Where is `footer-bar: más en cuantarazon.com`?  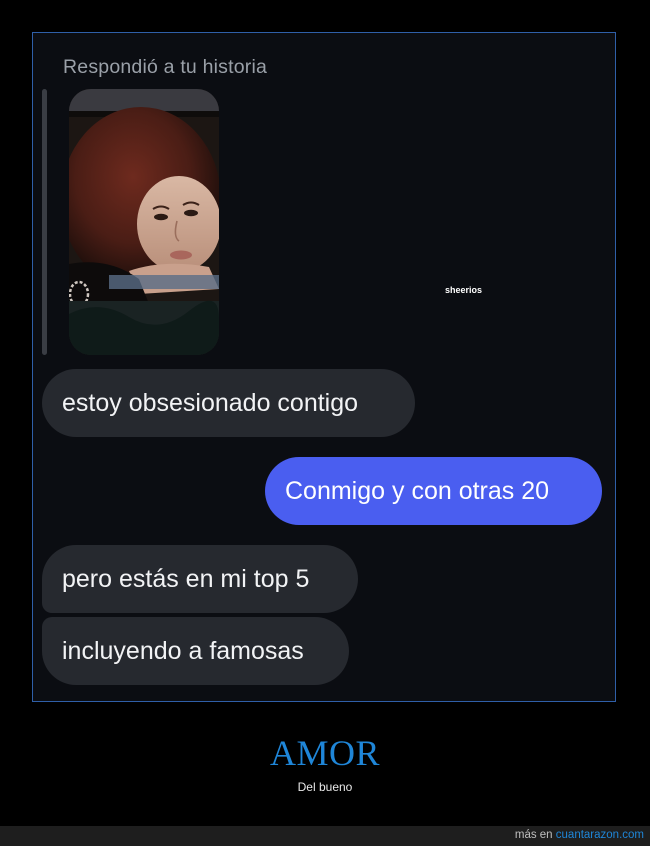
footer-bar: más en cuantarazon.com is located at coordinates (325, 836).